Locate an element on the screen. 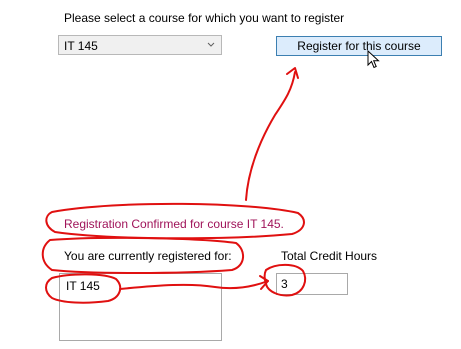  credit-hours-value: 3 is located at coordinates (284, 284).